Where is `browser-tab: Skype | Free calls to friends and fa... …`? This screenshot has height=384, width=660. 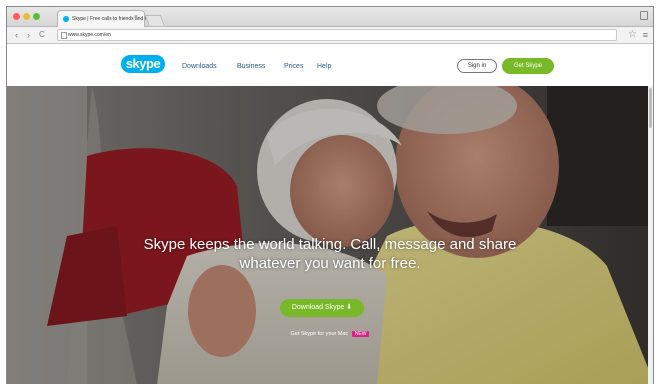
browser-tab: Skype | Free calls to friends and fa... … is located at coordinates (105, 18).